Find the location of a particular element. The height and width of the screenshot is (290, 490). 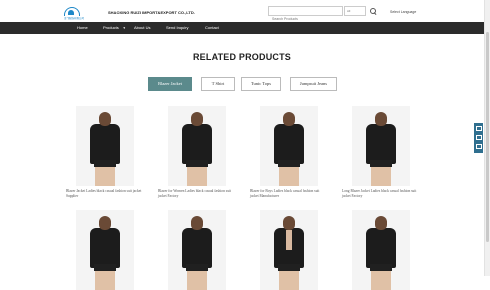

tab-blazer-jacket: Blazer Jacket is located at coordinates (170, 84).